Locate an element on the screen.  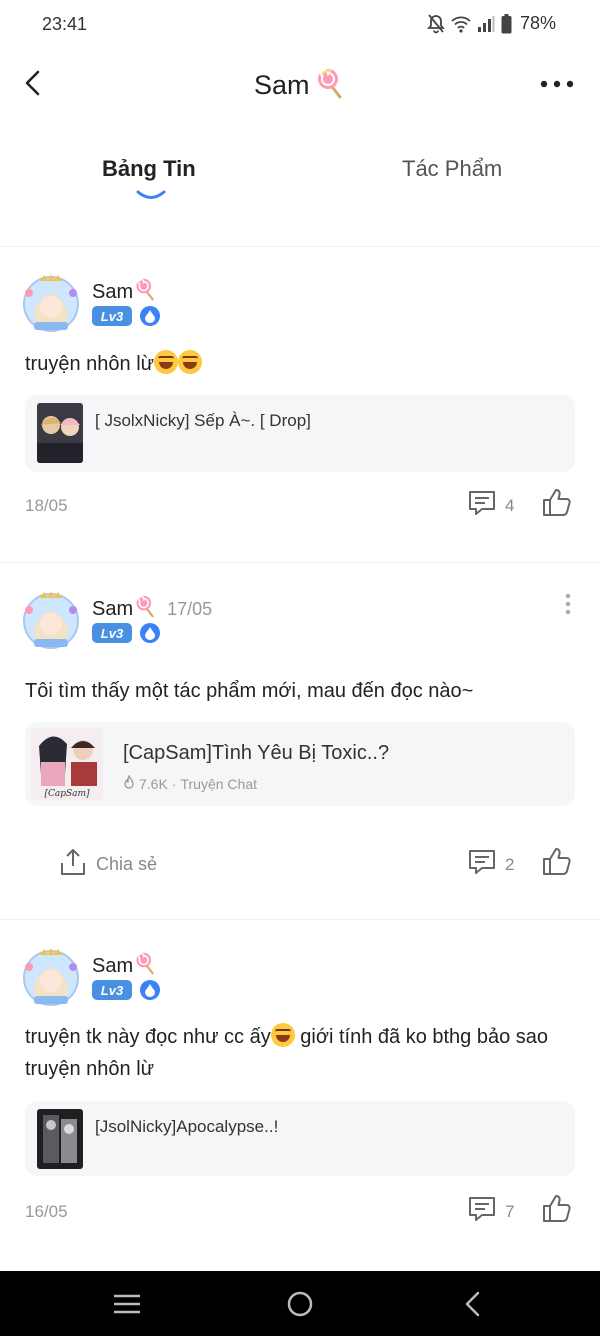
share-button: Chia sẻ is located at coordinates (107, 864).